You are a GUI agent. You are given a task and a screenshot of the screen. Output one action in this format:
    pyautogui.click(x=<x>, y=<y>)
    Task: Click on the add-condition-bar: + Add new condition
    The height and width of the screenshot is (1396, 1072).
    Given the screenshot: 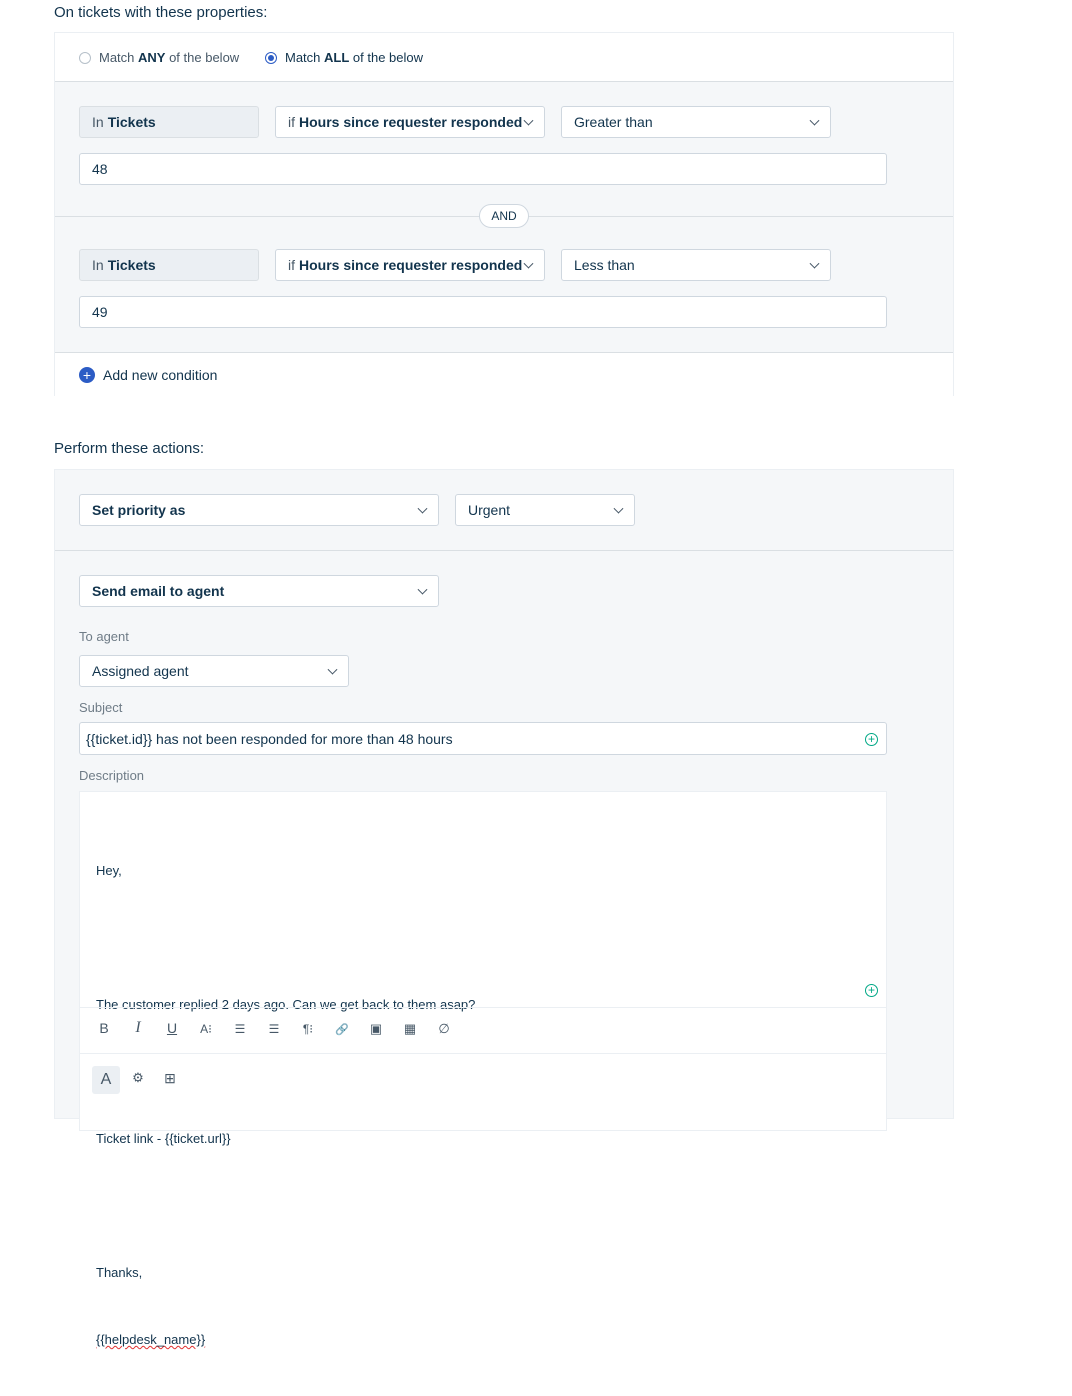 What is the action you would take?
    pyautogui.click(x=504, y=374)
    